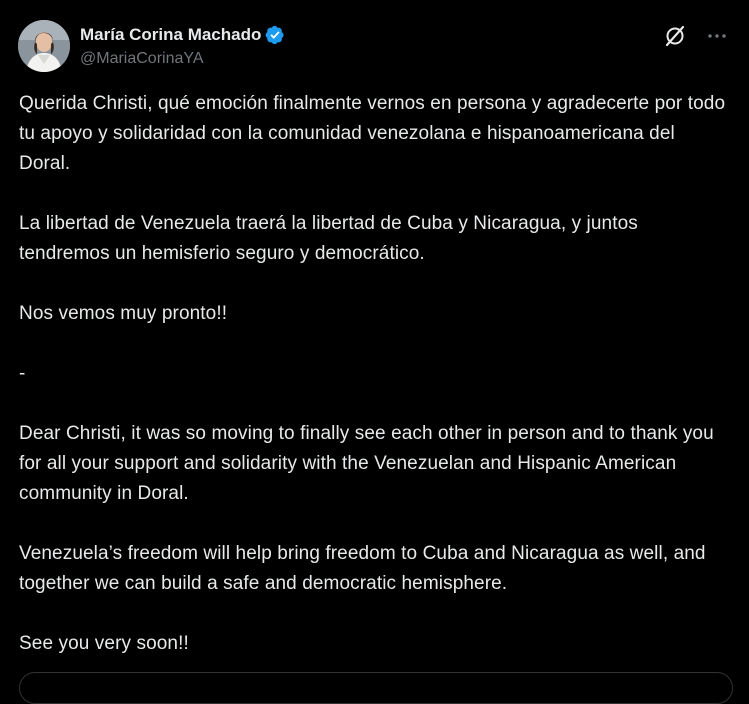 The image size is (749, 704). What do you see at coordinates (374, 46) in the screenshot?
I see `tweet-header: María Corina Machado @MariaCorinaYA` at bounding box center [374, 46].